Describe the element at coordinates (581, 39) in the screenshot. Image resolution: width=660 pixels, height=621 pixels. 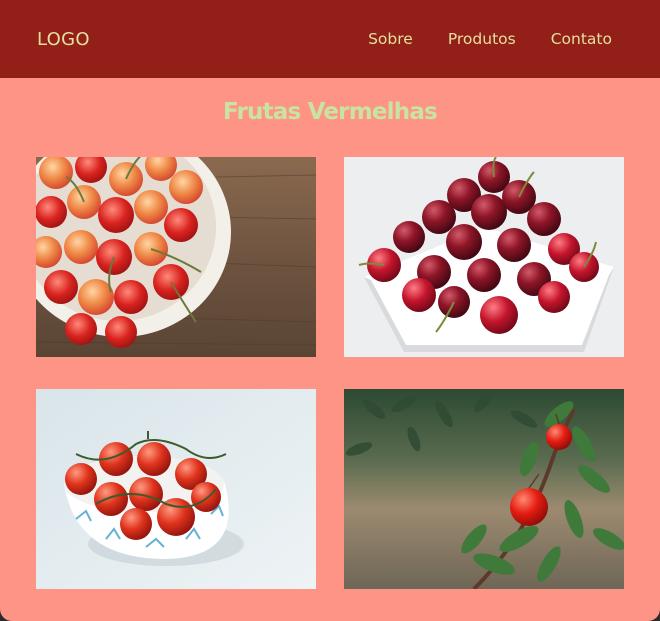
I see `nav-link-contato: Contato` at that location.